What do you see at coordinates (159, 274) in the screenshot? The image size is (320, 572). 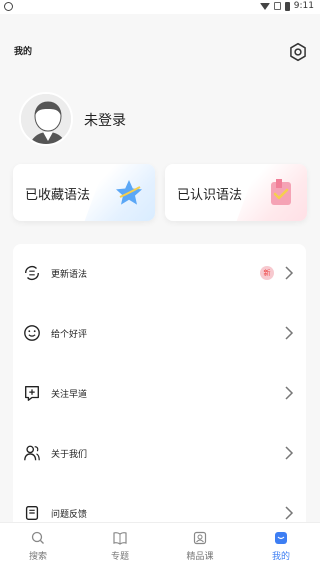 I see `menu-item-update: 更新语法 新` at bounding box center [159, 274].